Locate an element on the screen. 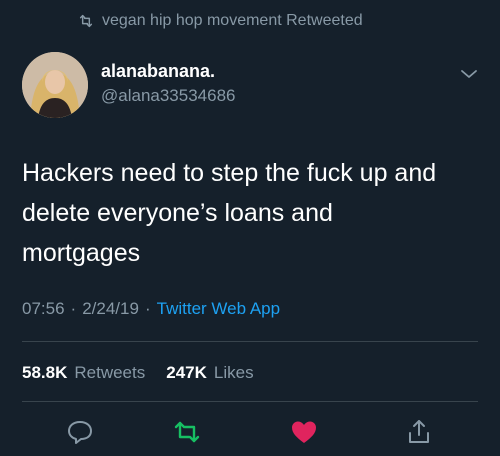 The height and width of the screenshot is (456, 500). tweet-text-line: Hackers need to step the fuck up and is located at coordinates (229, 173).